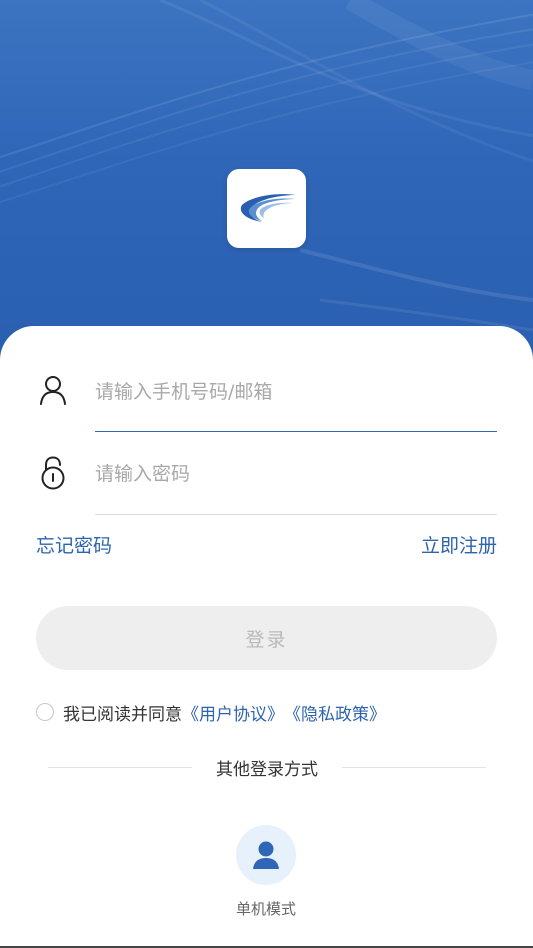  Describe the element at coordinates (233, 712) in the screenshot. I see `user-agreement-link: 《用户协议》` at that location.